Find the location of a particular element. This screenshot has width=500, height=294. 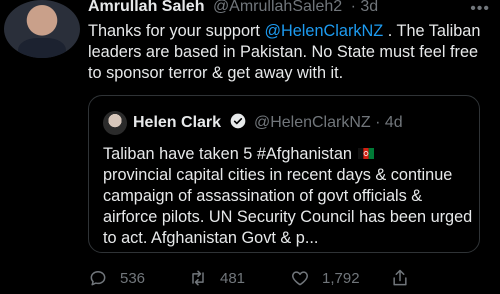

tweet-actions: 536 481 1,792 is located at coordinates (253, 280).